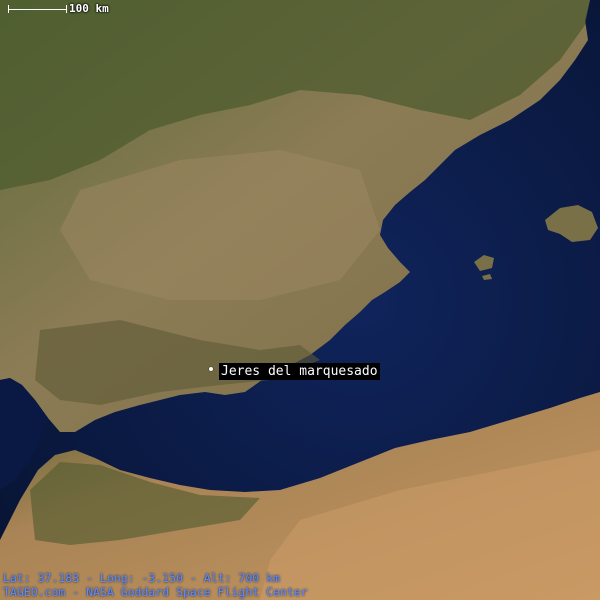 The image size is (600, 600). What do you see at coordinates (299, 371) in the screenshot?
I see `place-name-label: Jeres del marquesado` at bounding box center [299, 371].